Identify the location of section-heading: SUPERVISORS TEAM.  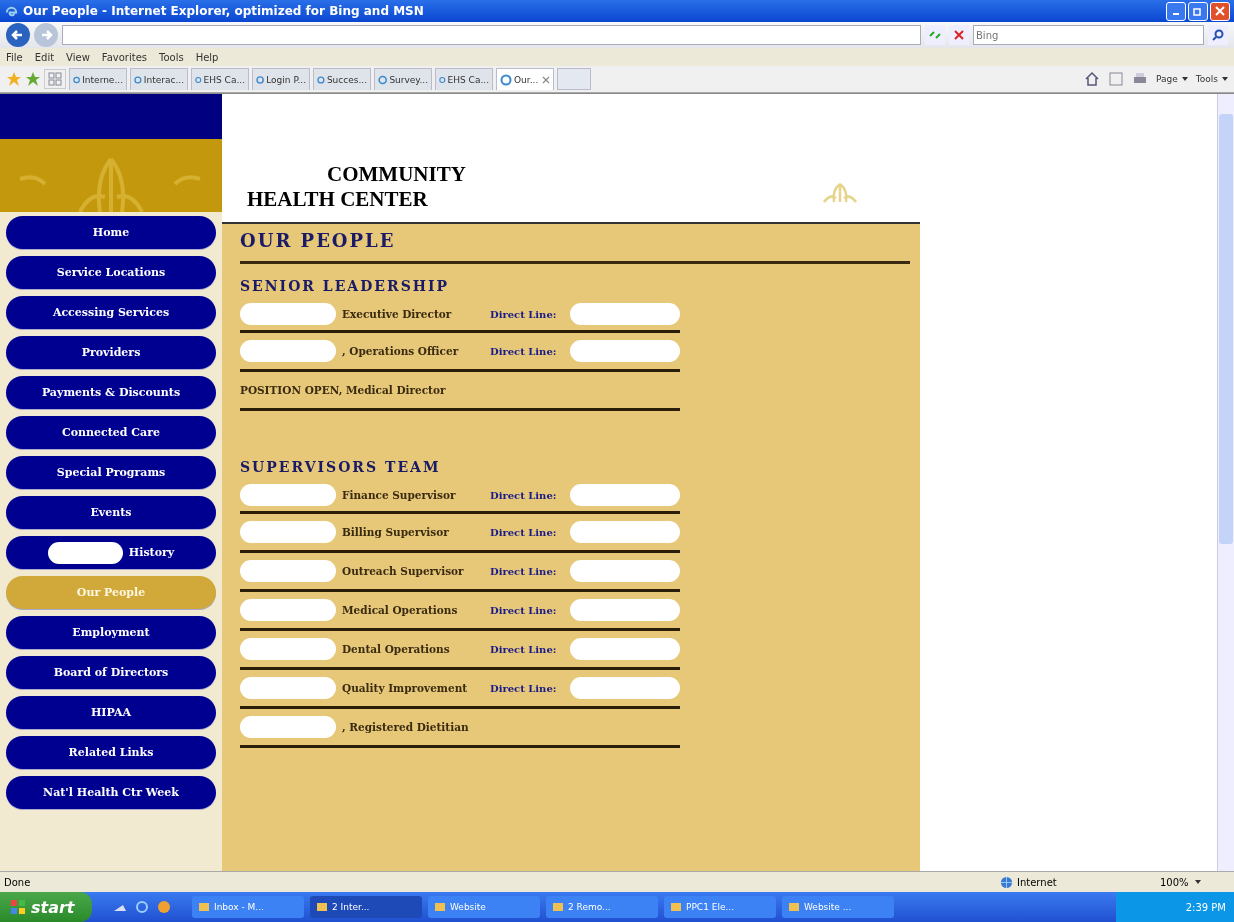
(341, 467).